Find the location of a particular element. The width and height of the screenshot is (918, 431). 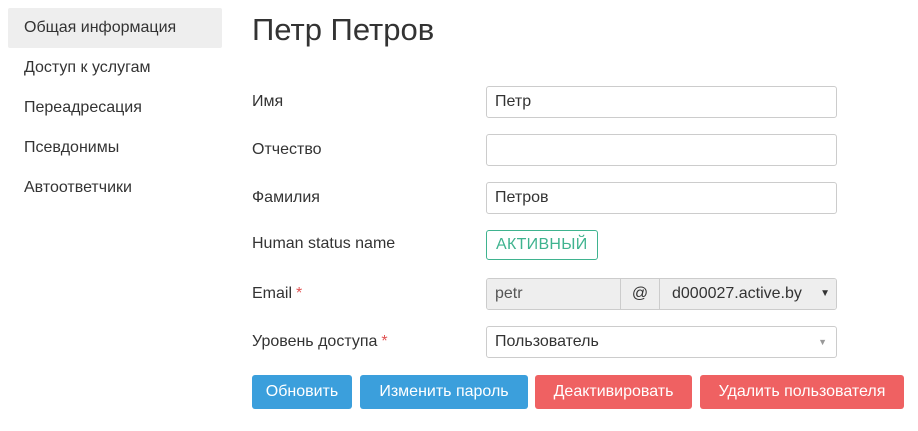

email-label-text: Email is located at coordinates (272, 293).